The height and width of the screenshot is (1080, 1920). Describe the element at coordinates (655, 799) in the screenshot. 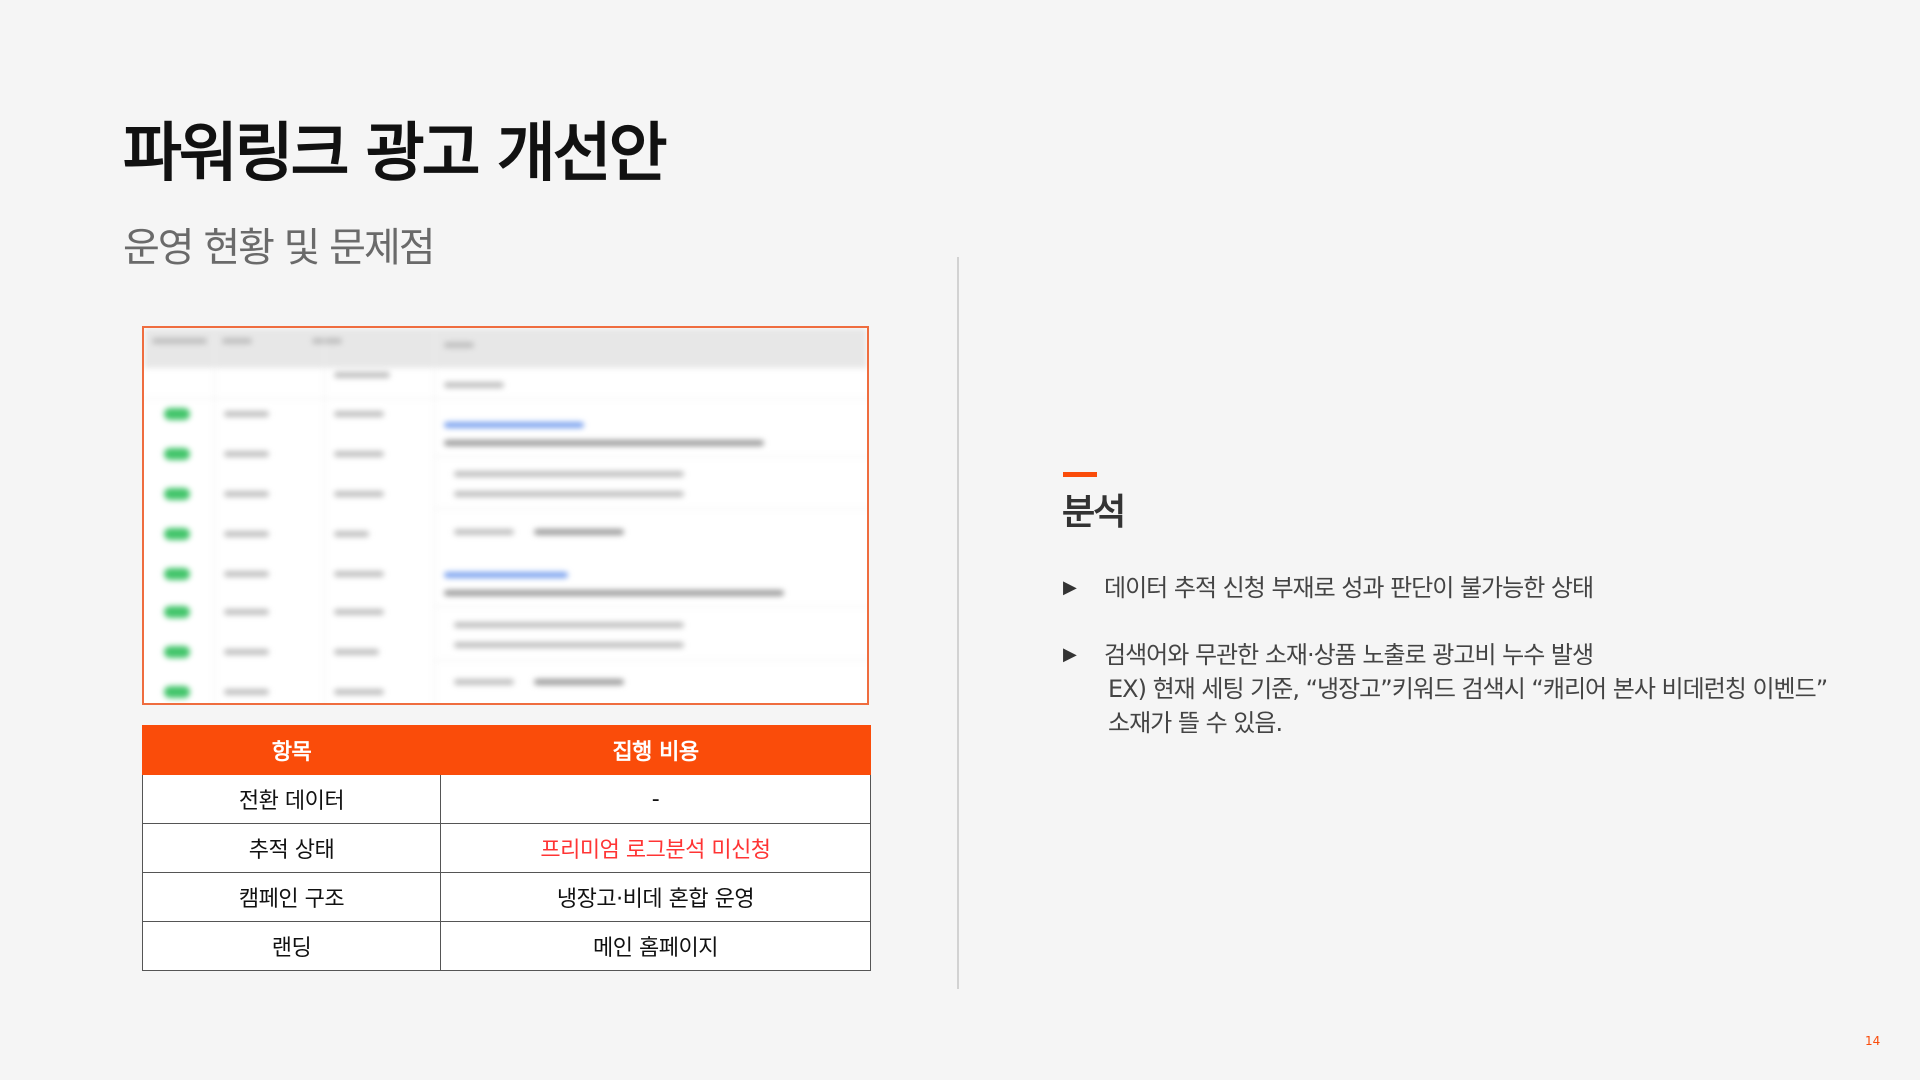

I see `table-cell: -` at that location.